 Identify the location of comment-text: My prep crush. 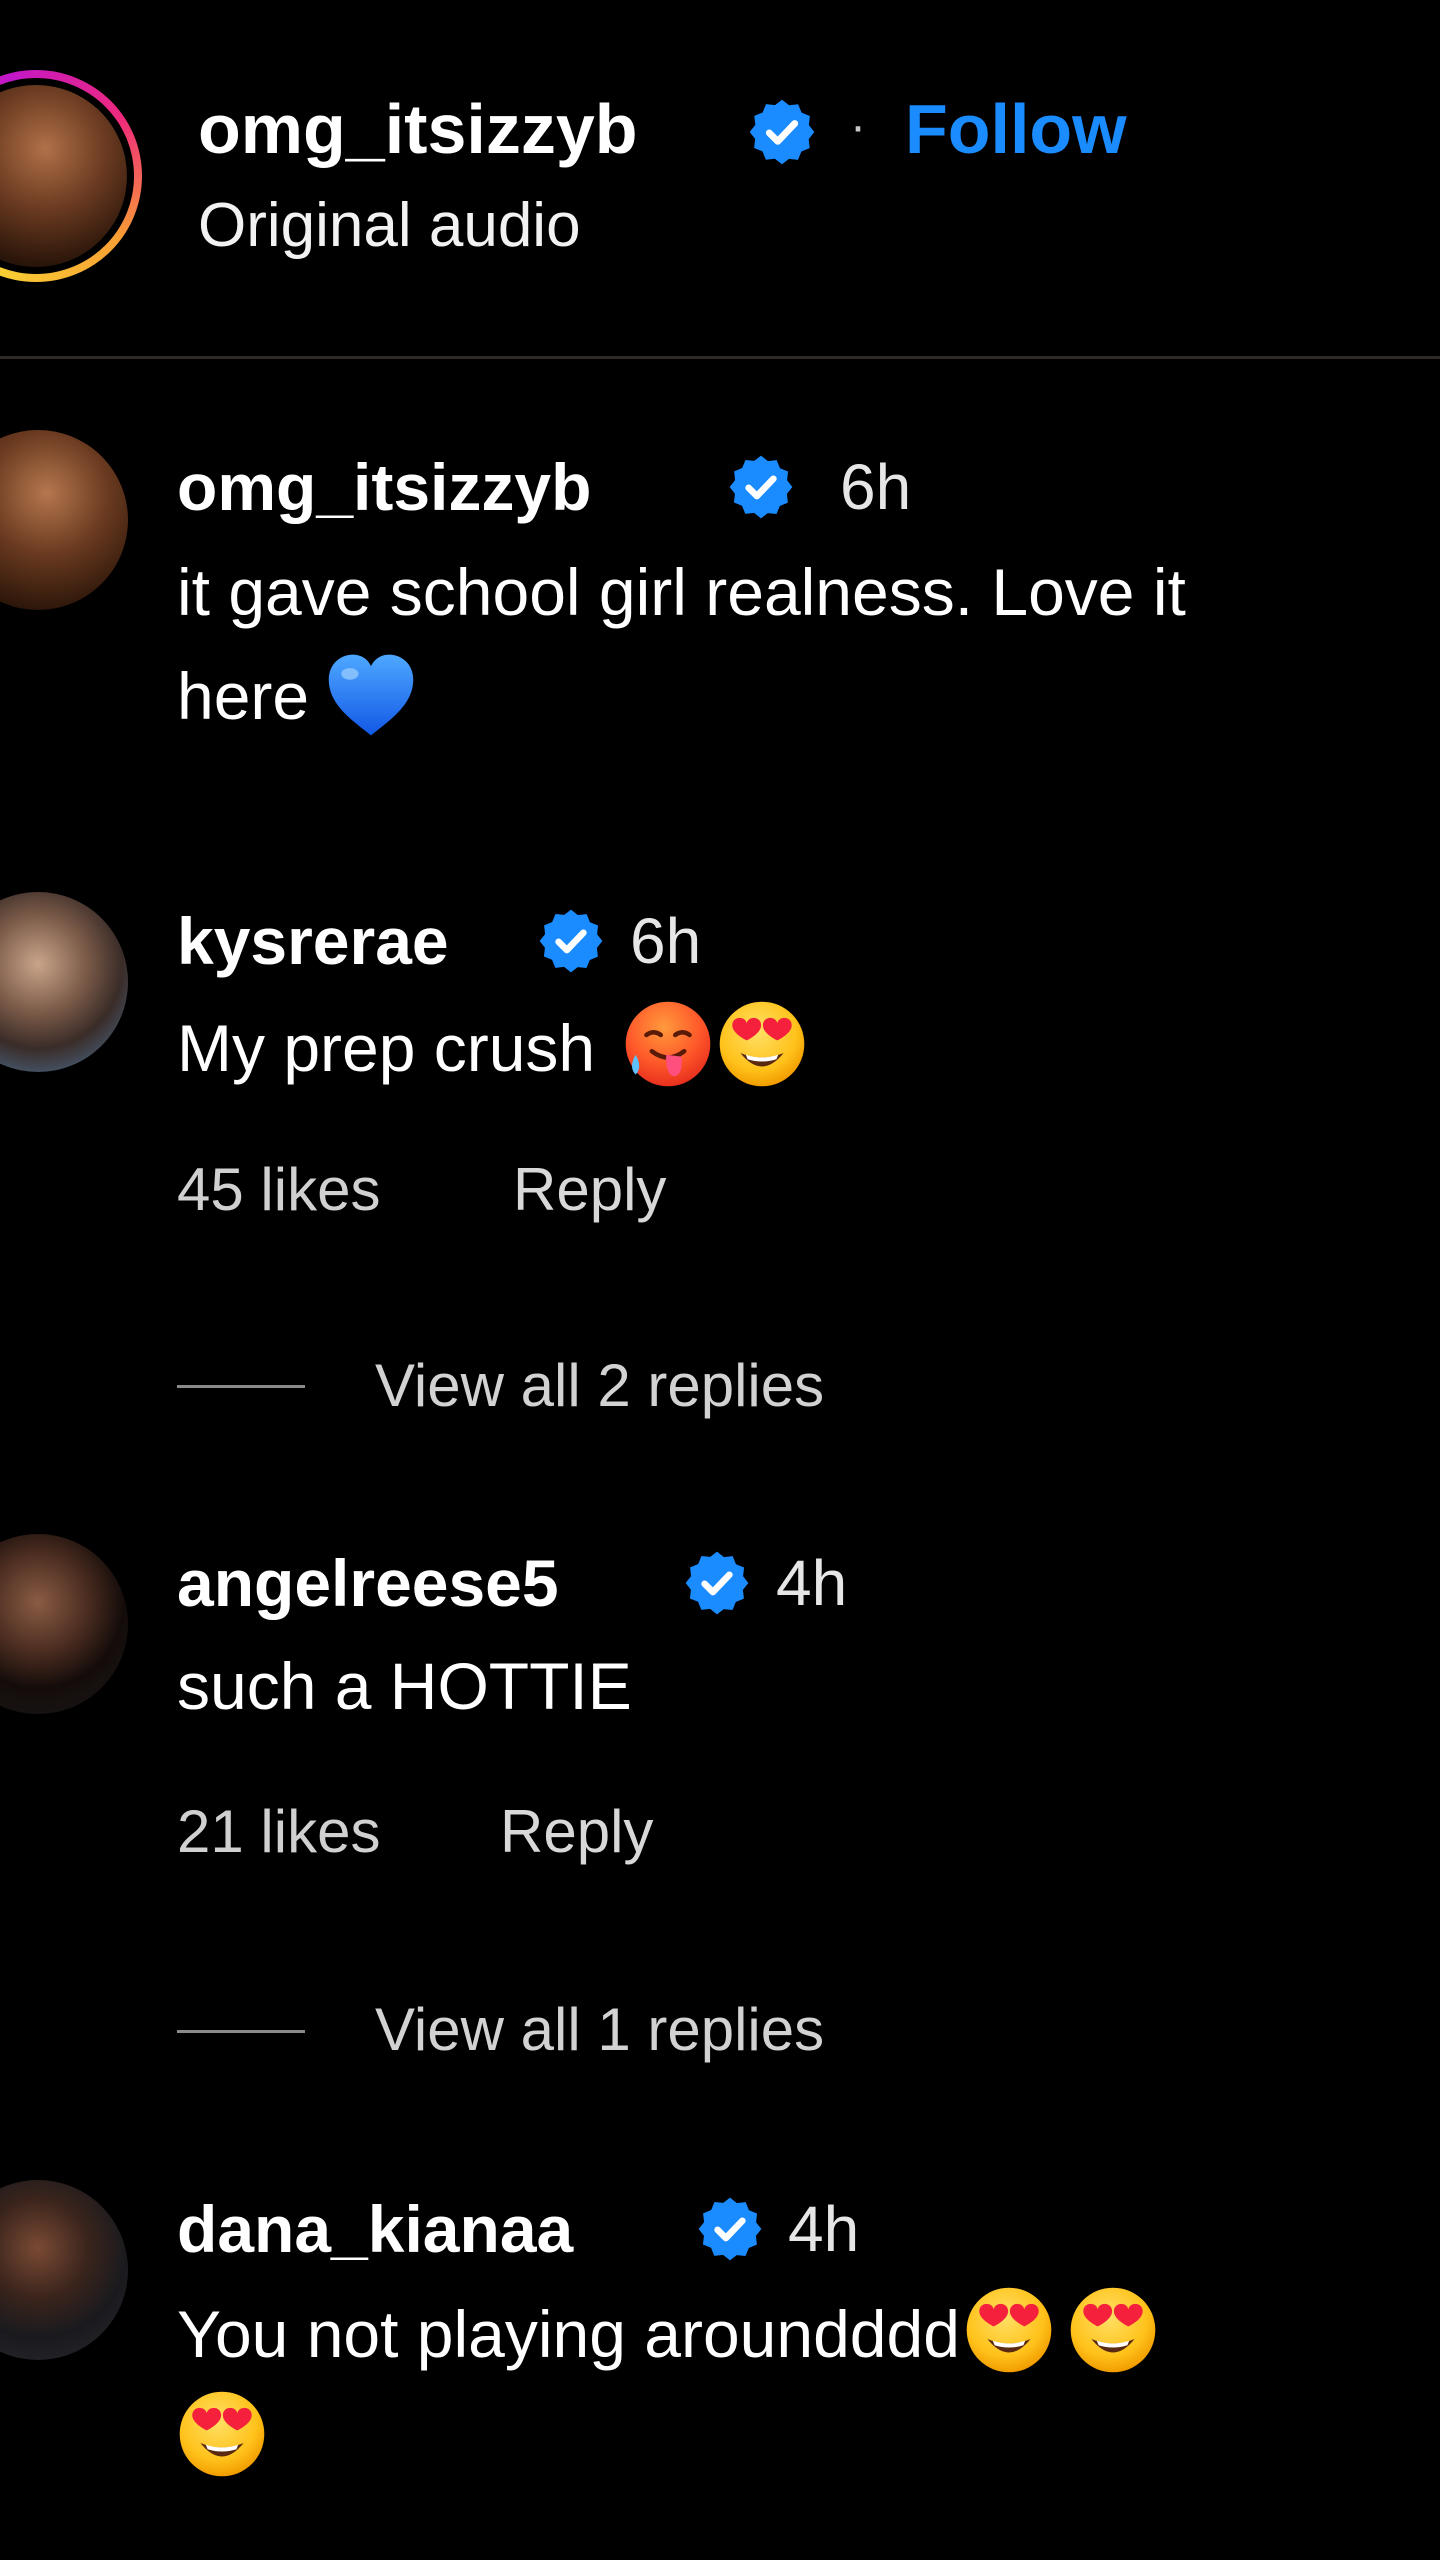
(808, 1048).